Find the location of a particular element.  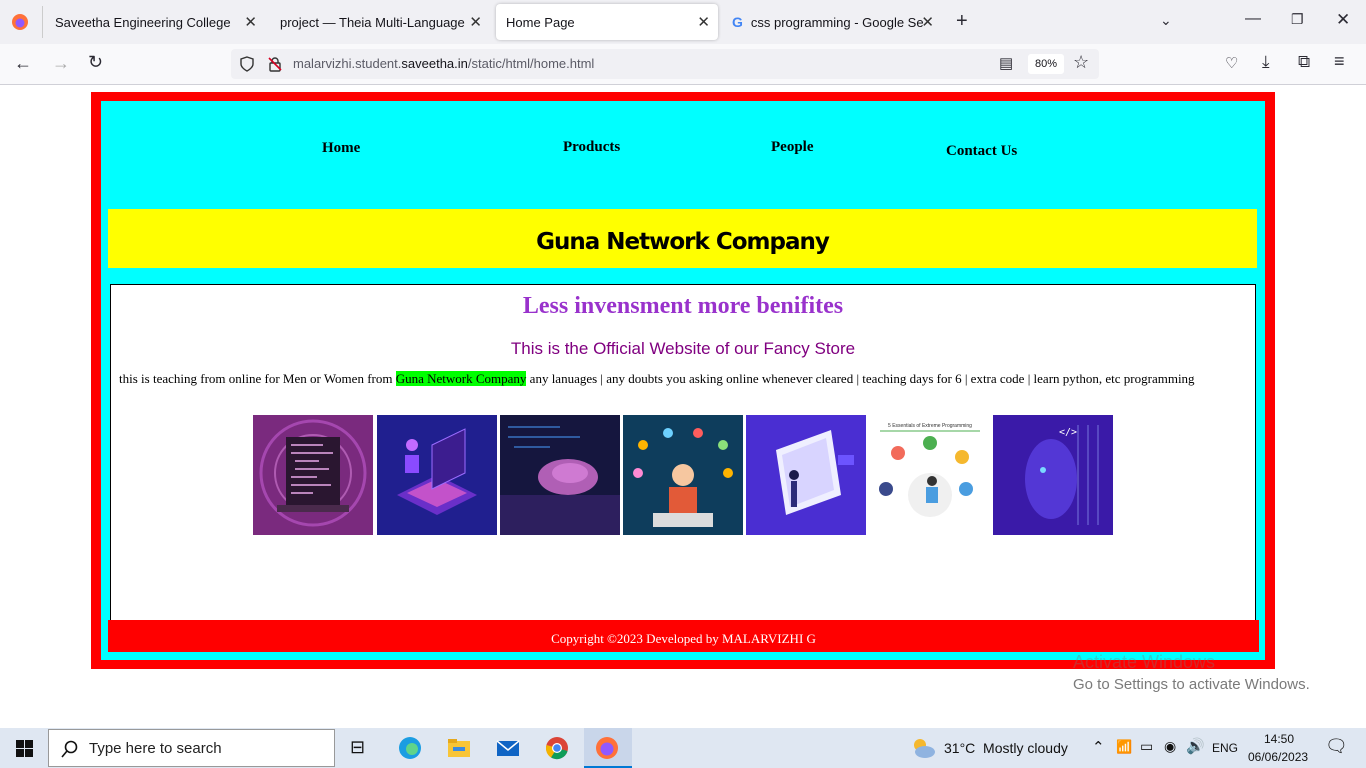

firefox-icon is located at coordinates (607, 748).